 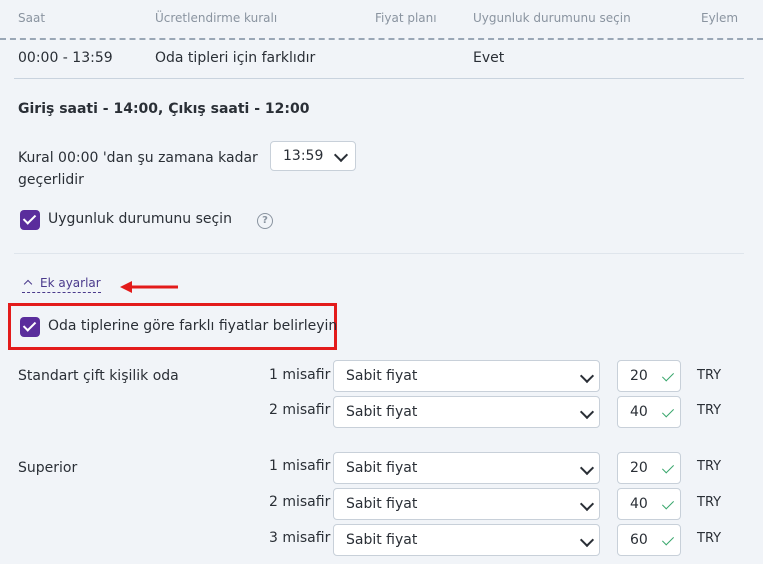 I want to click on column-header-rule: Ücretlendirme kuralı, so click(x=216, y=18).